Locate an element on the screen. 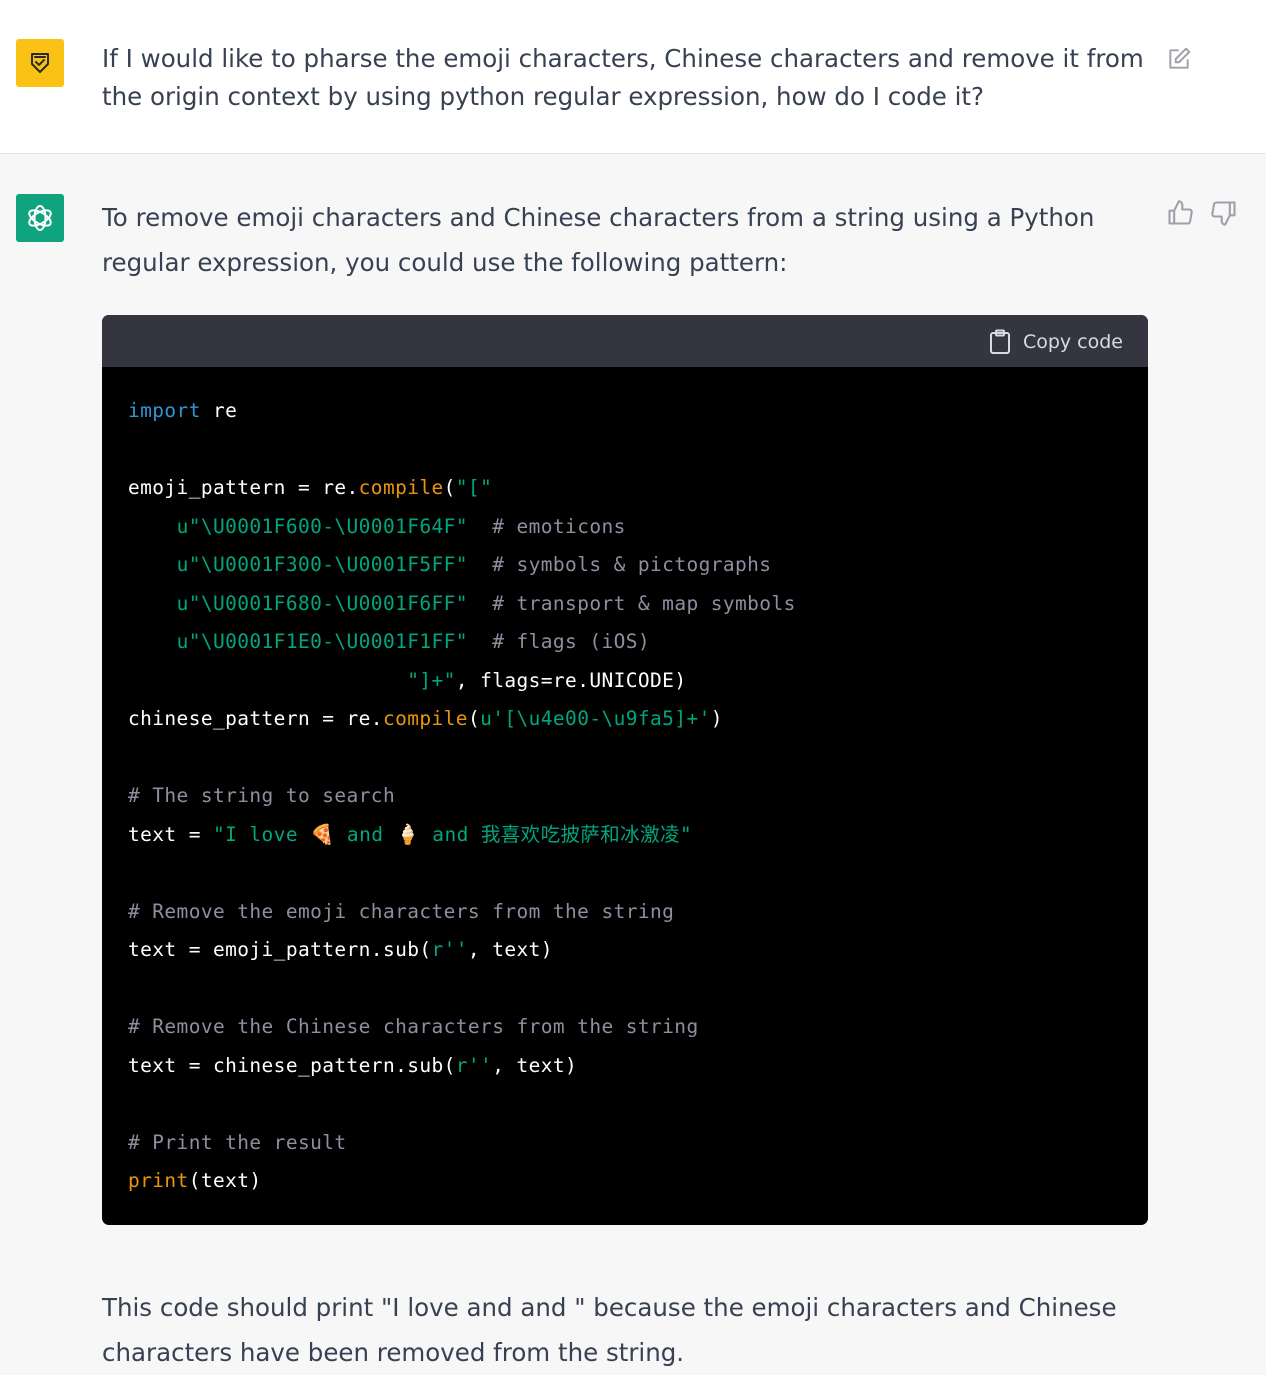 The width and height of the screenshot is (1266, 1375). code-line-18: text = chinese_pattern.sub(r'', text) is located at coordinates (462, 1066).